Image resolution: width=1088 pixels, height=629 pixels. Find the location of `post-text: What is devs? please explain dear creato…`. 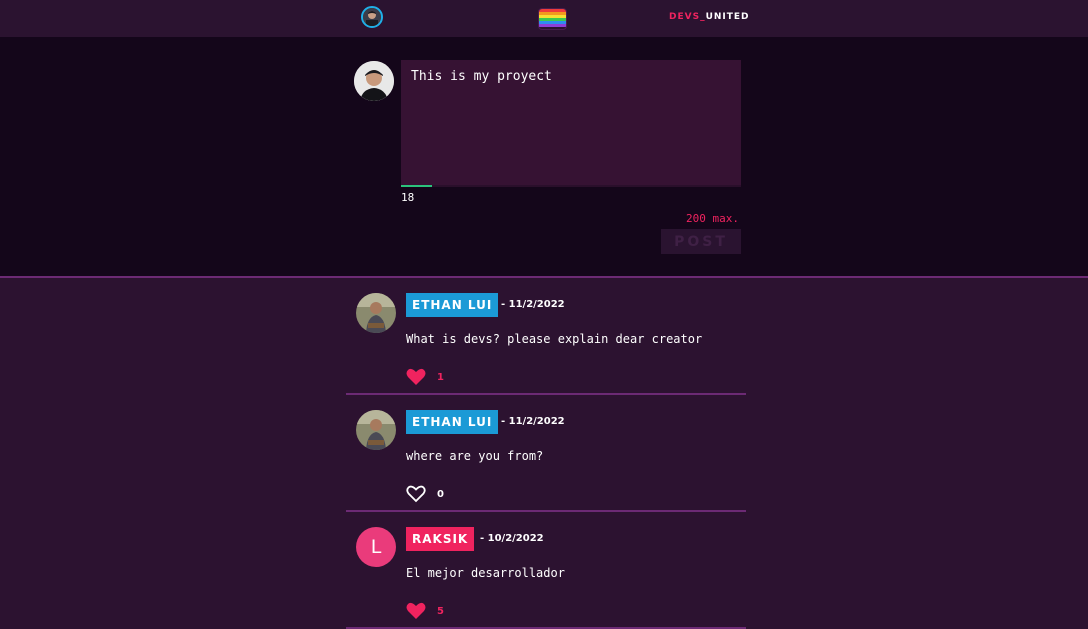

post-text: What is devs? please explain dear creato… is located at coordinates (554, 339).